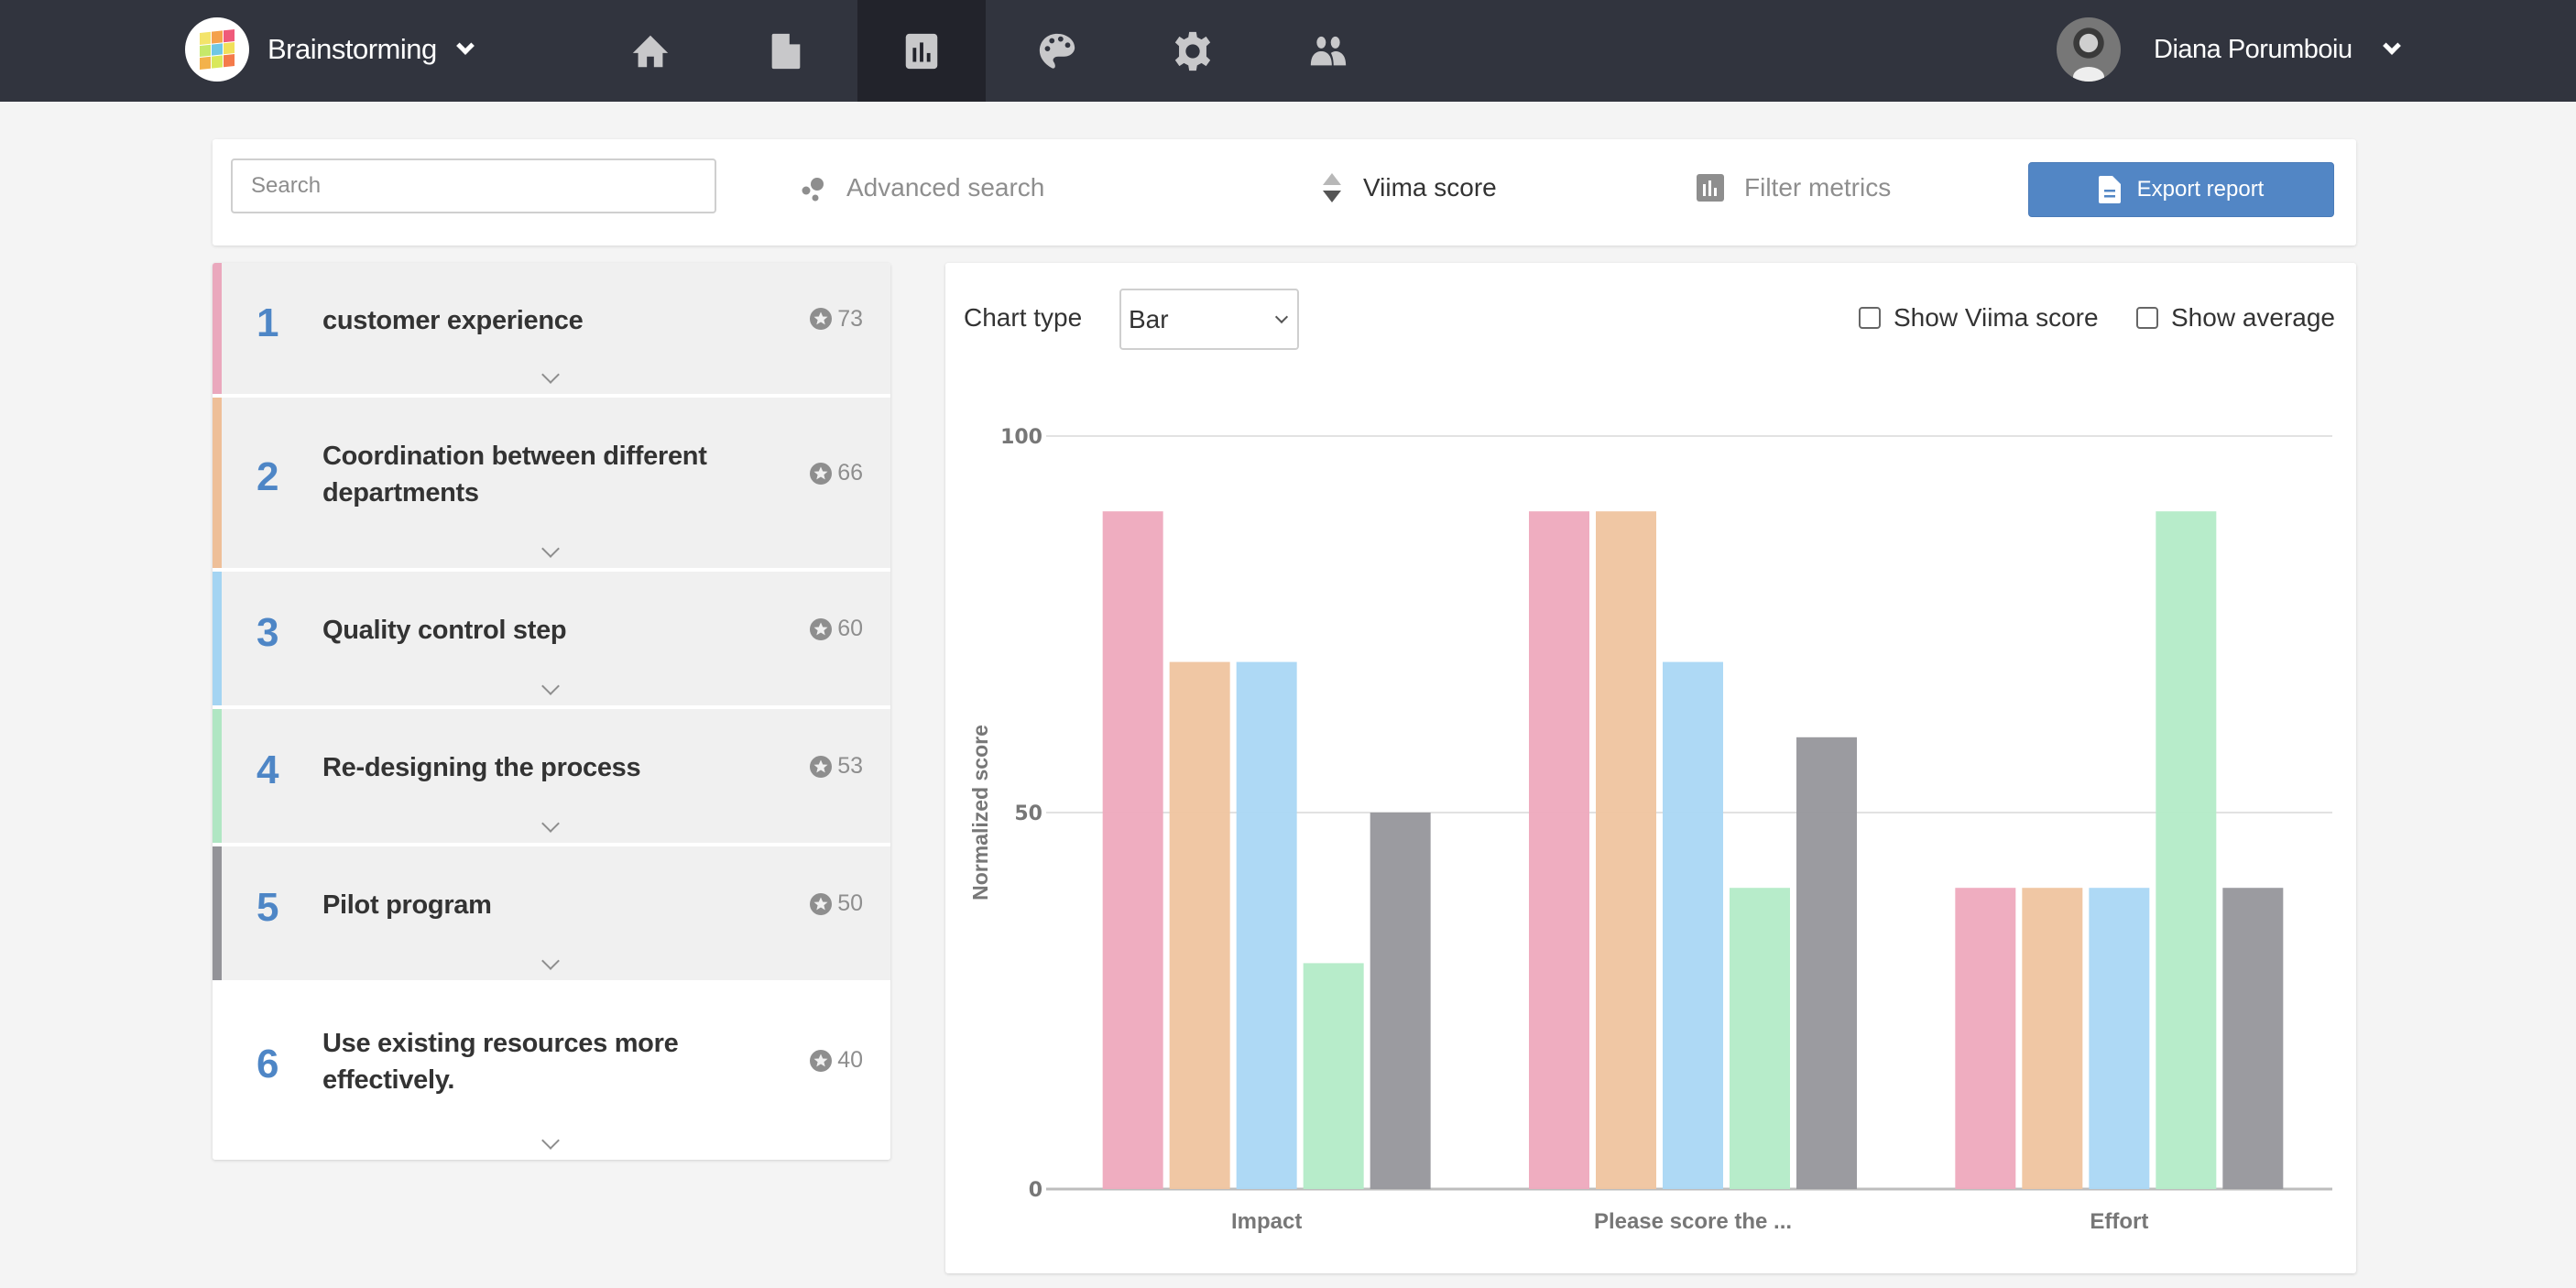 The width and height of the screenshot is (2576, 1288). I want to click on export-report-button: Export report, so click(2181, 190).